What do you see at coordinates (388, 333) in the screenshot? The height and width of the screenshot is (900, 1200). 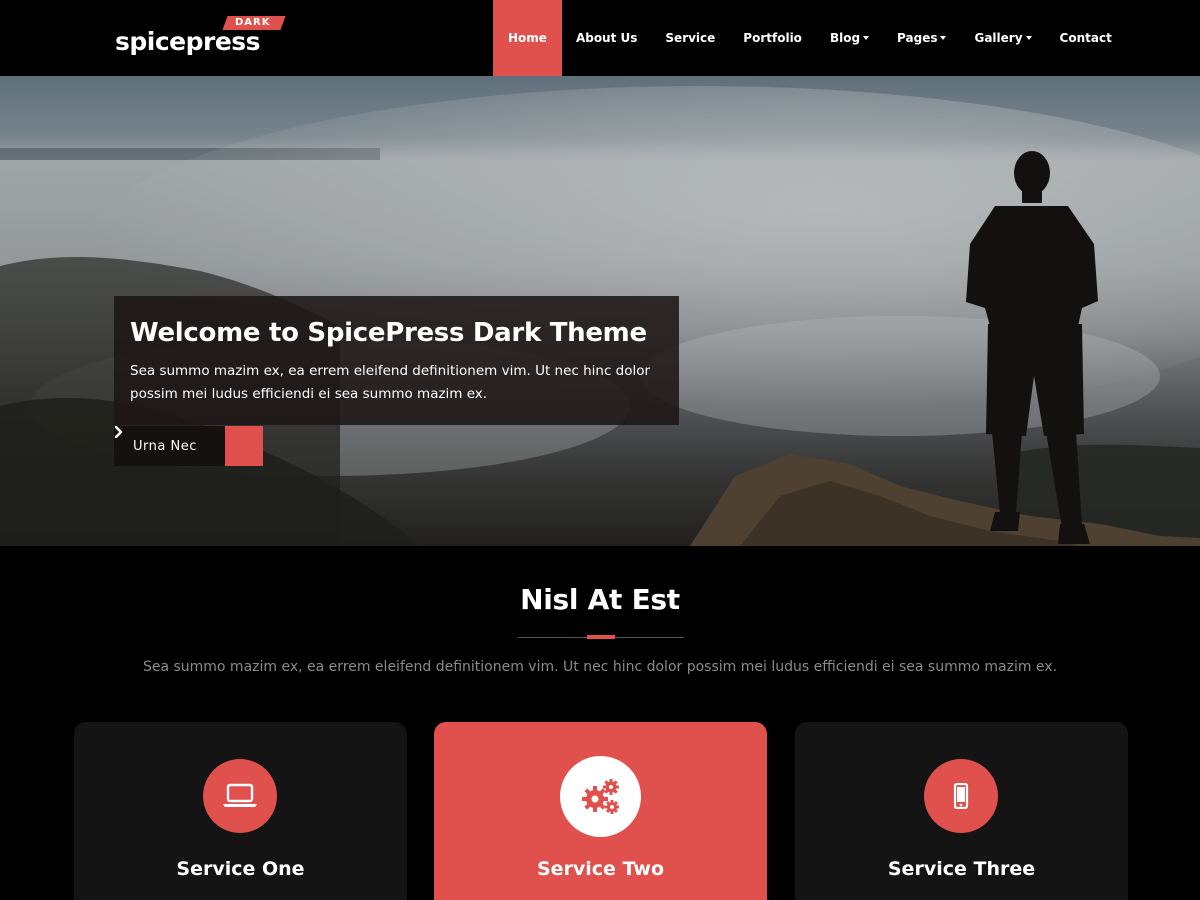 I see `hero-title: Welcome to SpicePress Dark Theme` at bounding box center [388, 333].